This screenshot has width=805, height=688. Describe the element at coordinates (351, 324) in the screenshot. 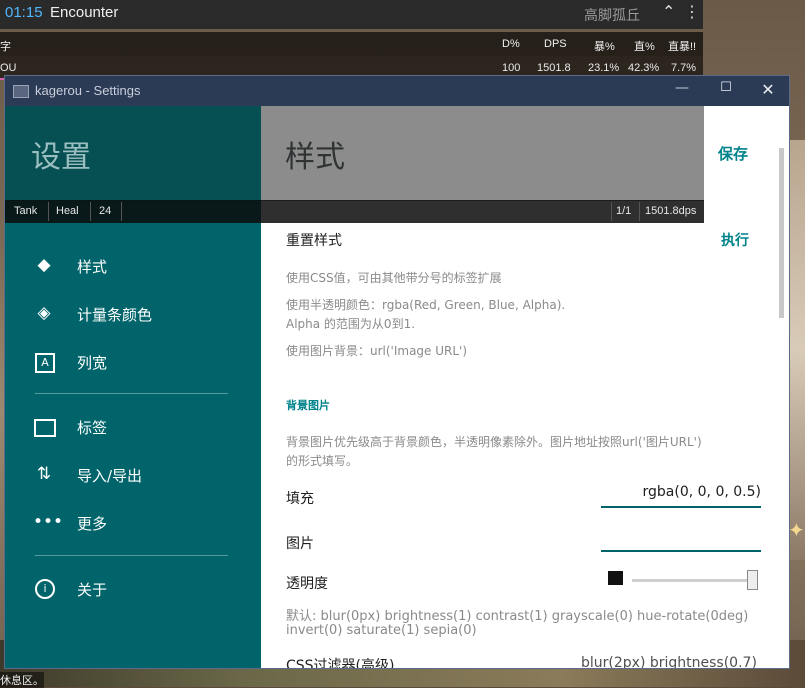

I see `hint-alpha-range: Alpha 的范围为从0到1.` at that location.